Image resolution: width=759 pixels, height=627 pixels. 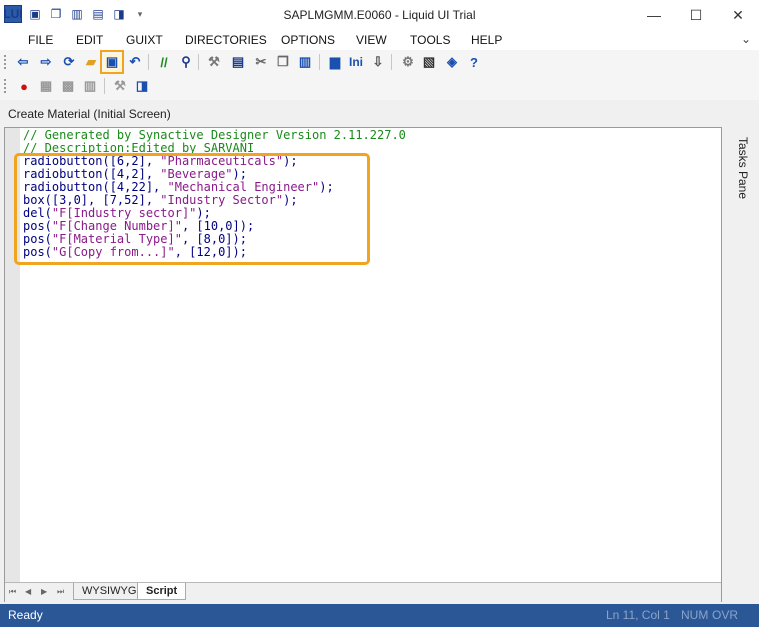 I want to click on main-toolbar: ⇦ ⇨ ⟳ ▰ ▣ ↶ //⚲ ⚒ ▤ ✂ ❐ ▥ ▆ Ini ⇩ ⚙ ▧ ◈?, so click(x=379, y=62).